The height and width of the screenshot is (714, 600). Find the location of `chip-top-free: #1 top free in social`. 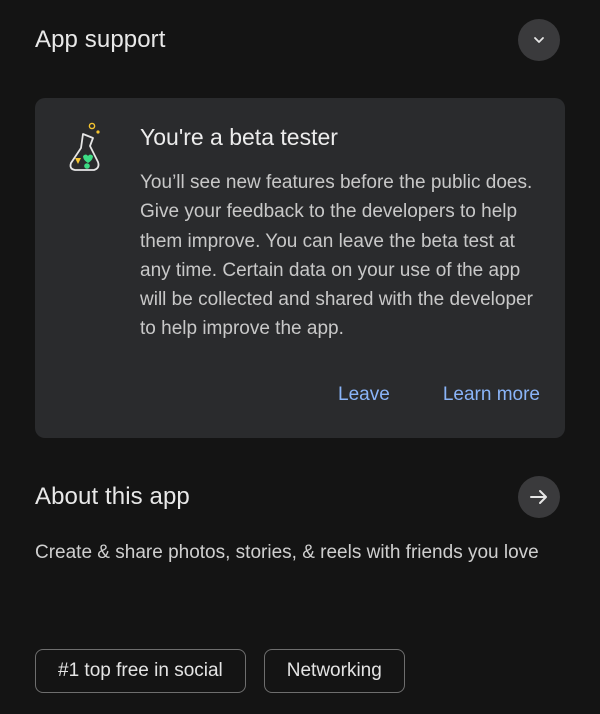

chip-top-free: #1 top free in social is located at coordinates (140, 671).